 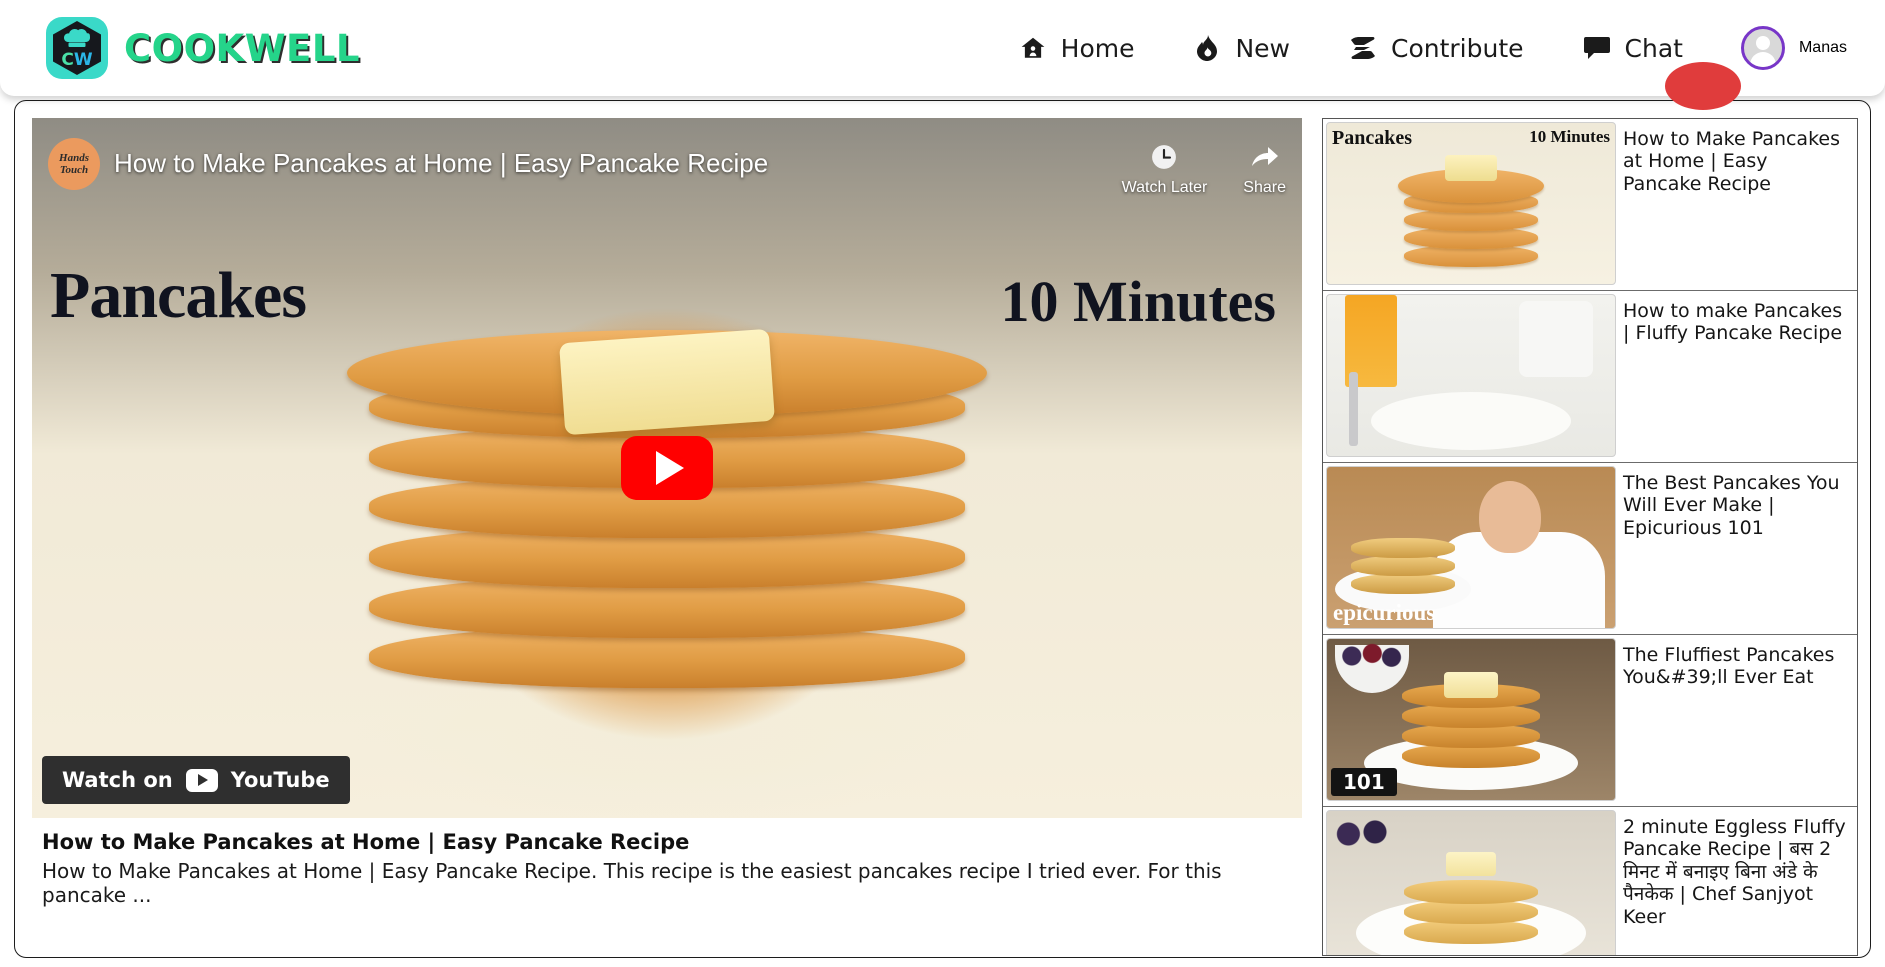 I want to click on logo-hexagon: CW, so click(x=77, y=48).